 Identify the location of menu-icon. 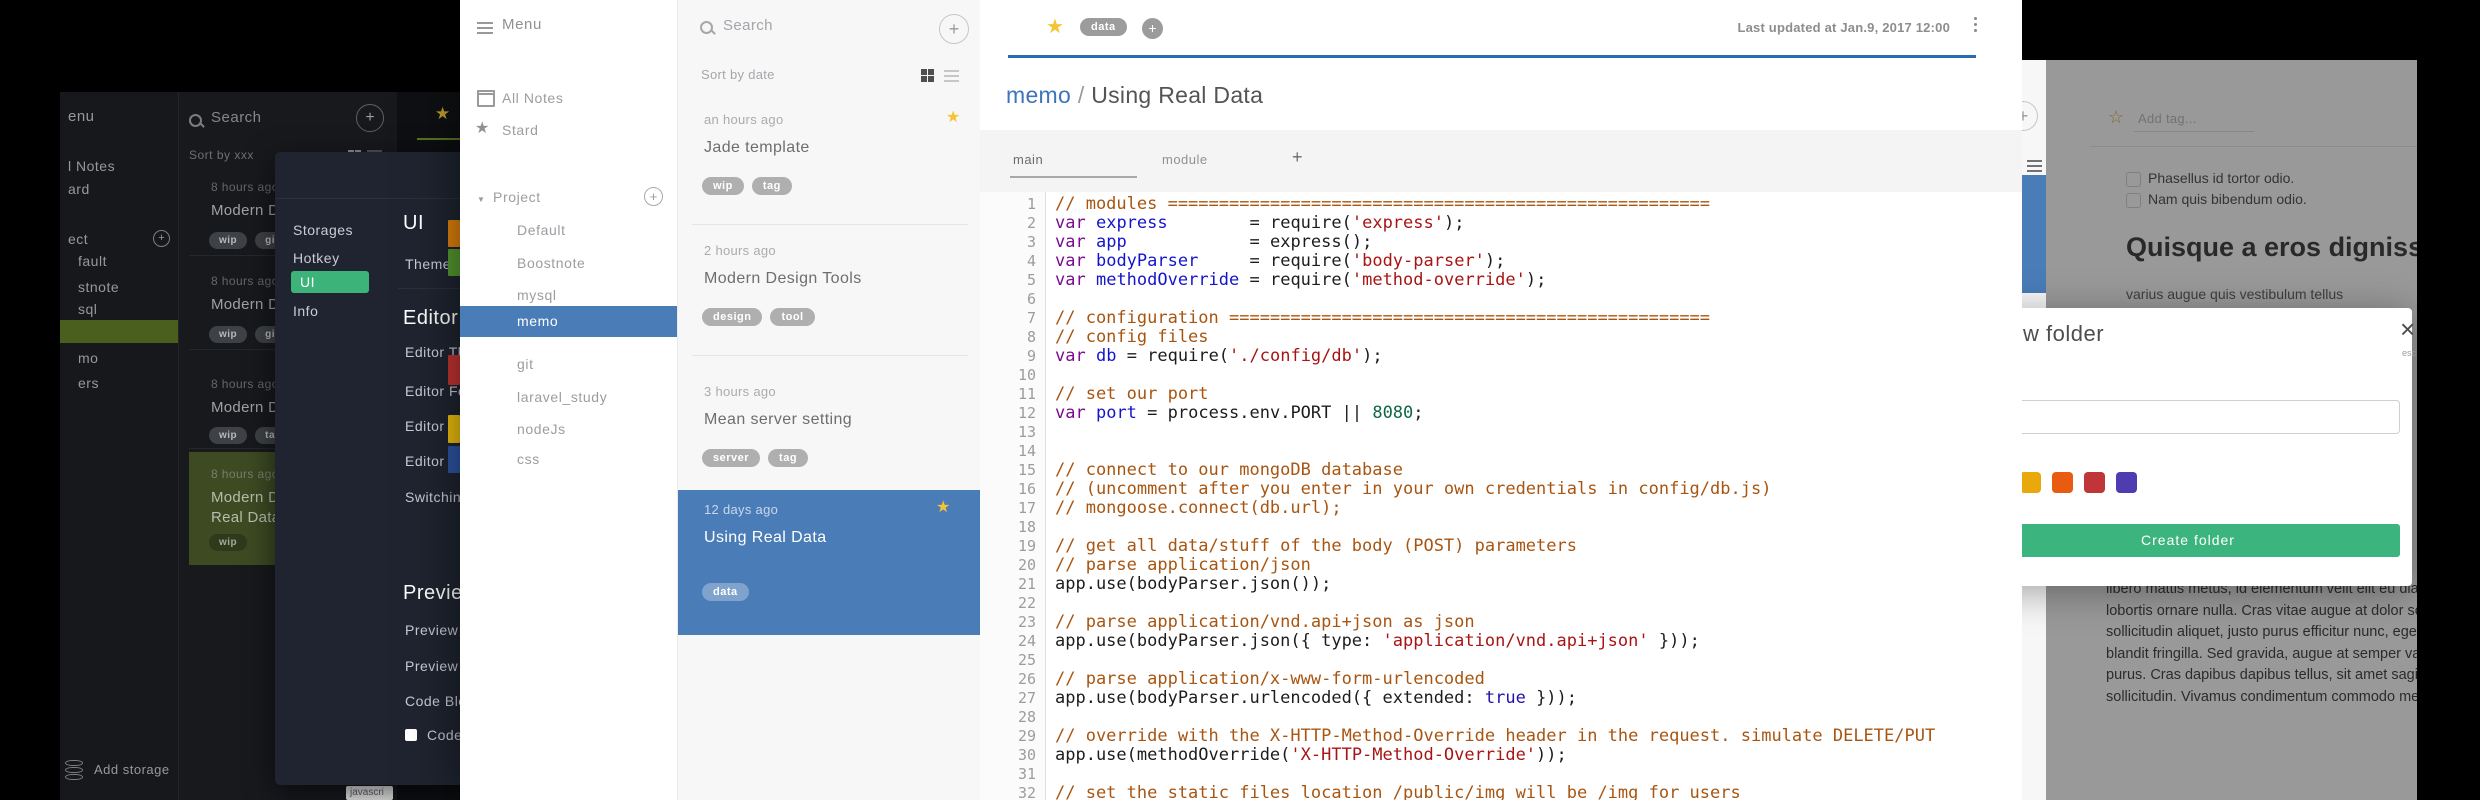
(485, 29).